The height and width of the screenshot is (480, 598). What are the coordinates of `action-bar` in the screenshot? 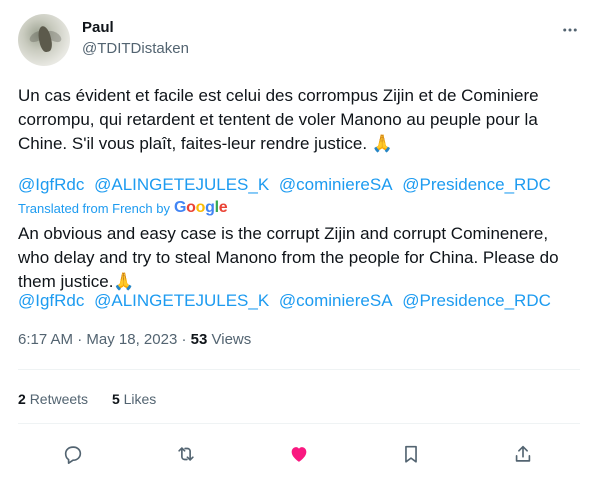 It's located at (299, 454).